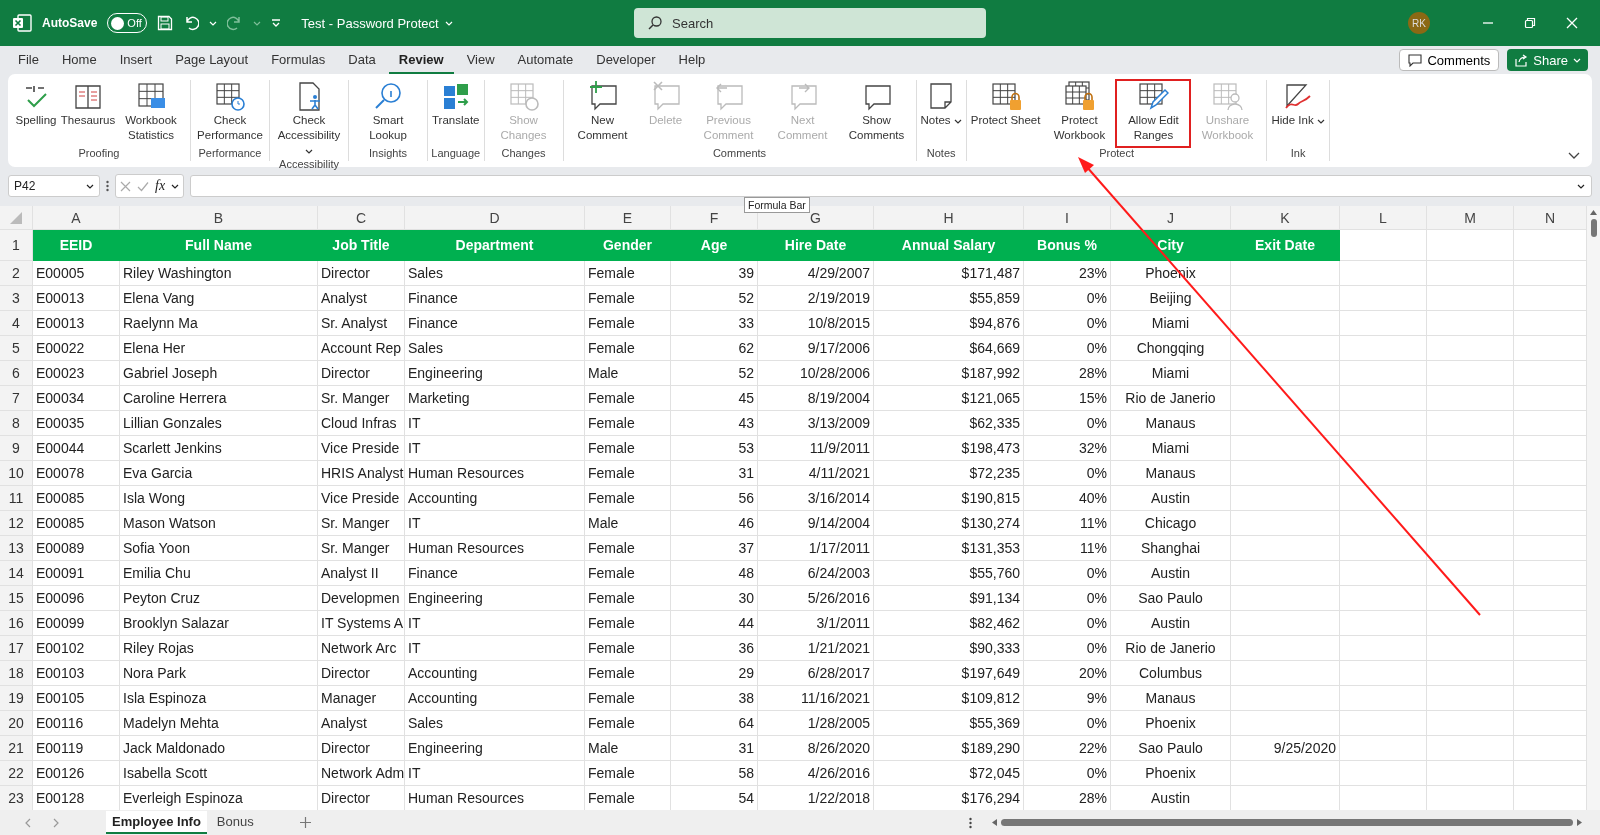  I want to click on user-avatar: RK, so click(1419, 23).